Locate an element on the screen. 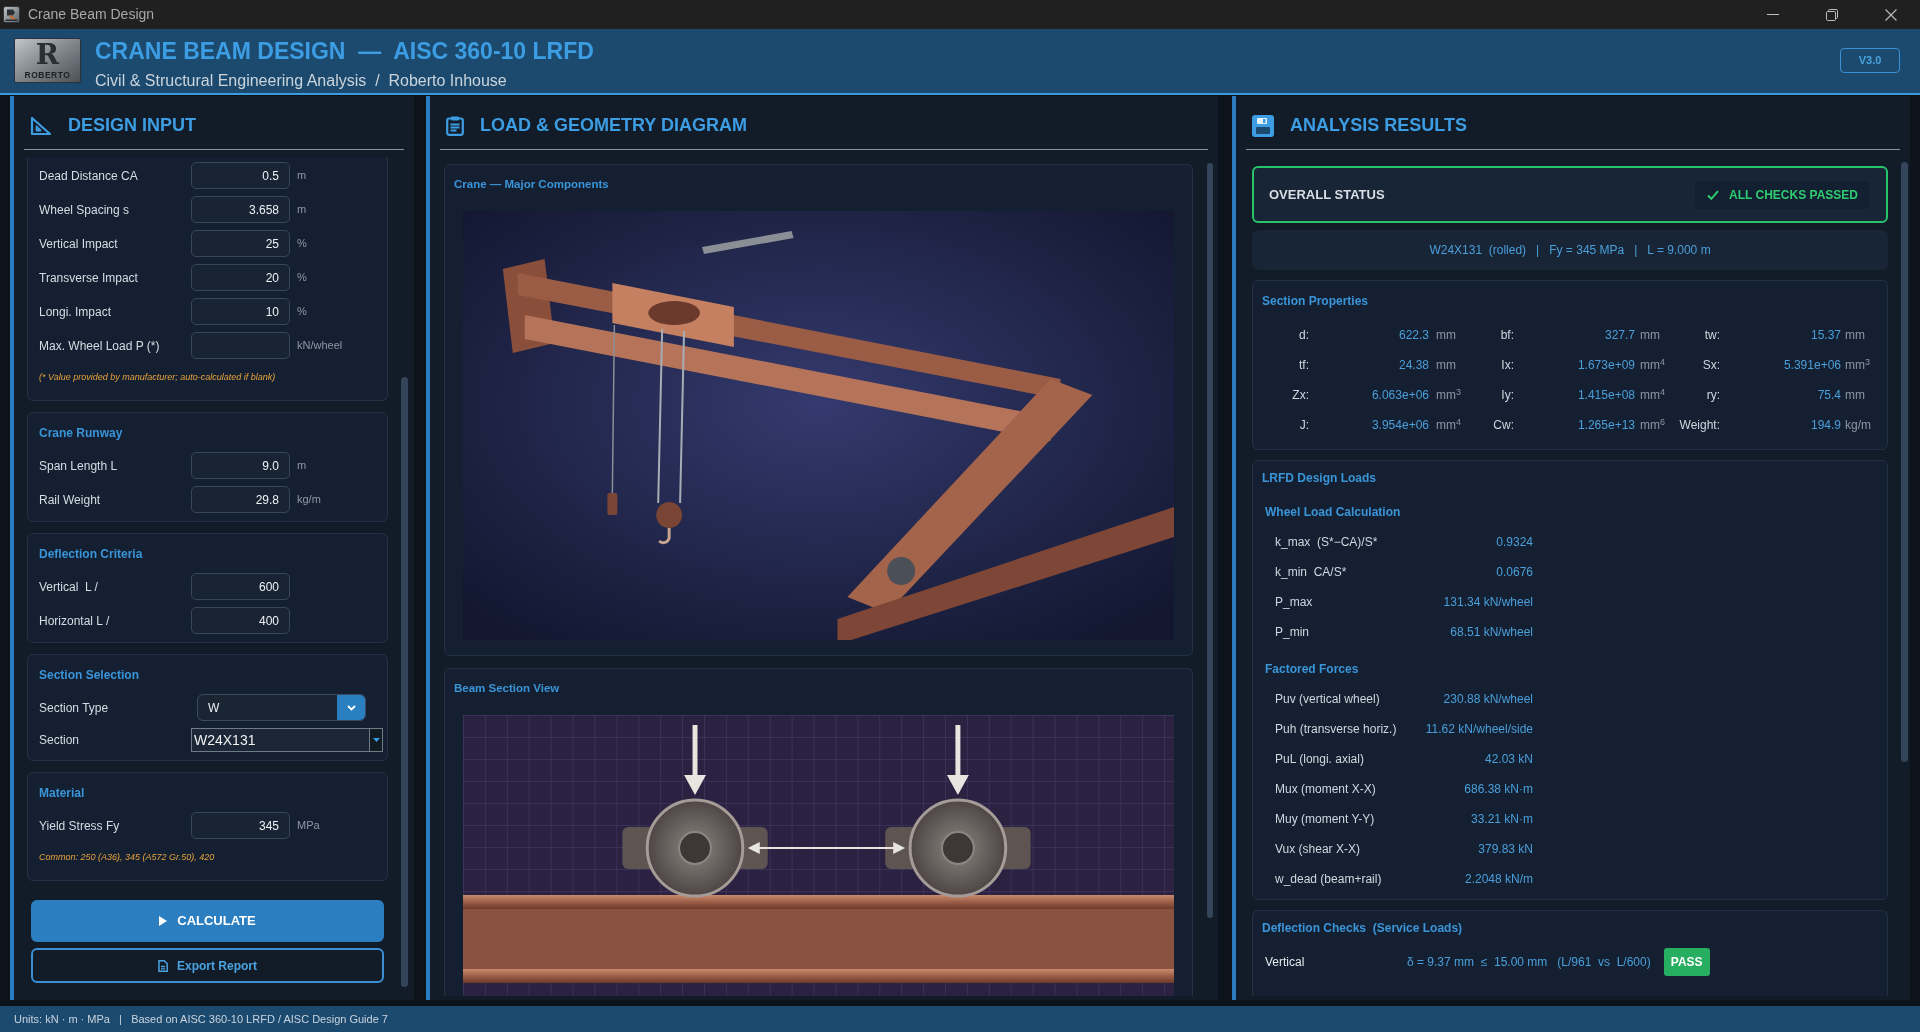 The width and height of the screenshot is (1920, 1032). property-label: Zx: is located at coordinates (1300, 395).